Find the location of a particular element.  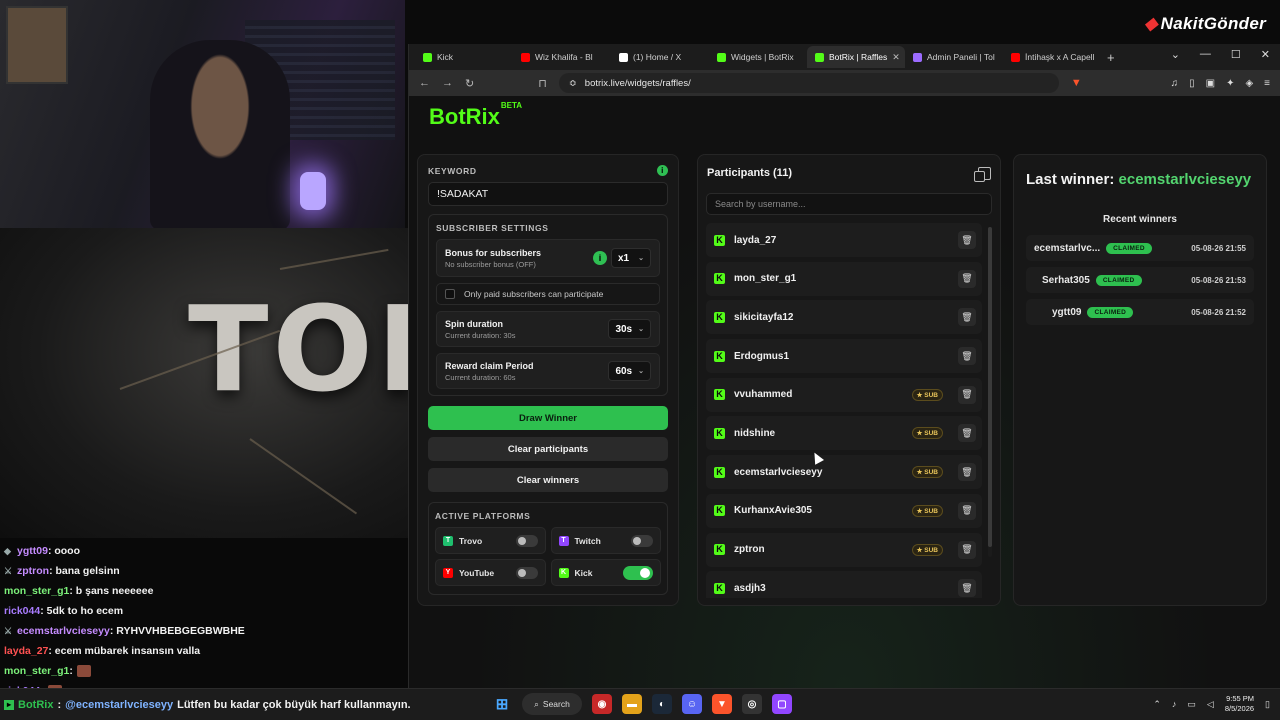

steam-icon: ◐ is located at coordinates (662, 704).